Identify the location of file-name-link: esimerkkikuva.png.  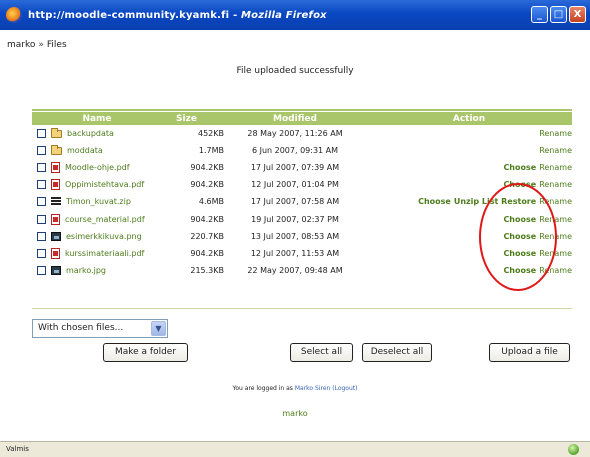
(104, 236).